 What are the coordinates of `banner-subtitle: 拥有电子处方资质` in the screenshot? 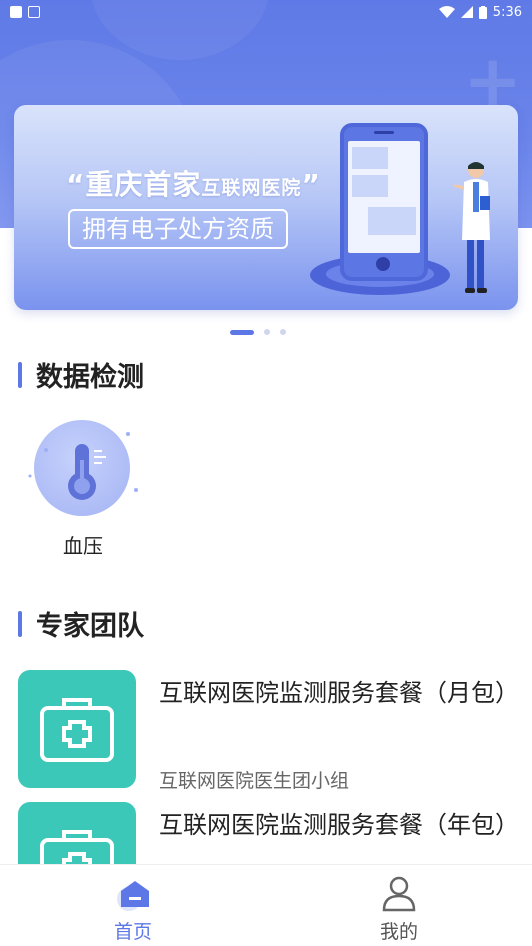 It's located at (178, 229).